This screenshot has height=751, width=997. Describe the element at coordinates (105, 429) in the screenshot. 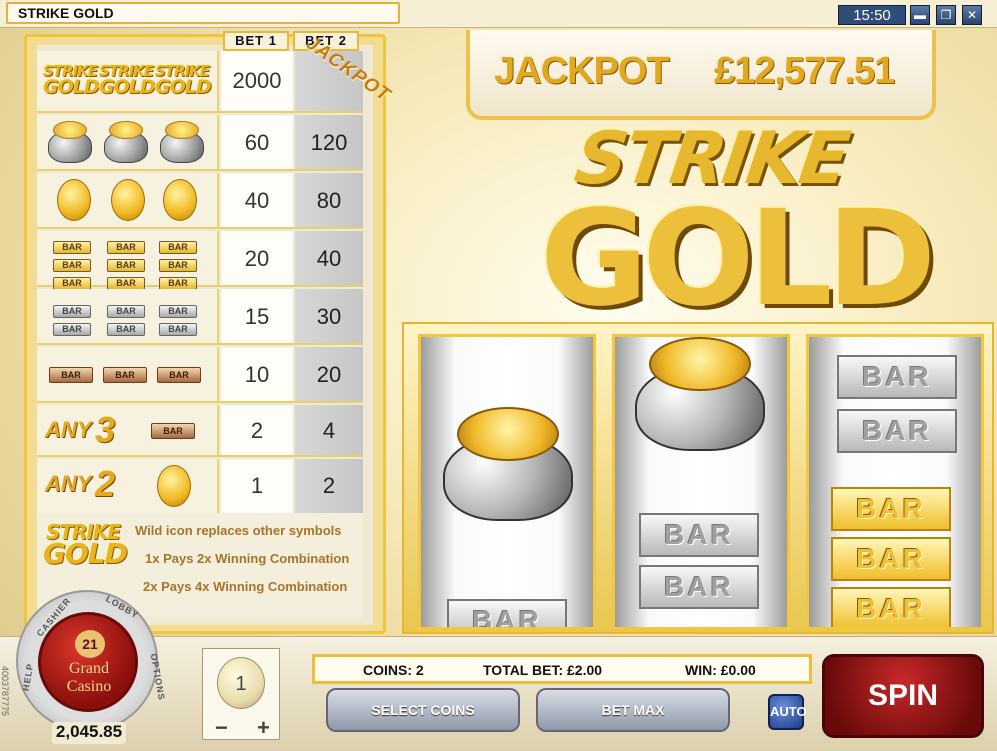

I see `any-count: 3` at that location.